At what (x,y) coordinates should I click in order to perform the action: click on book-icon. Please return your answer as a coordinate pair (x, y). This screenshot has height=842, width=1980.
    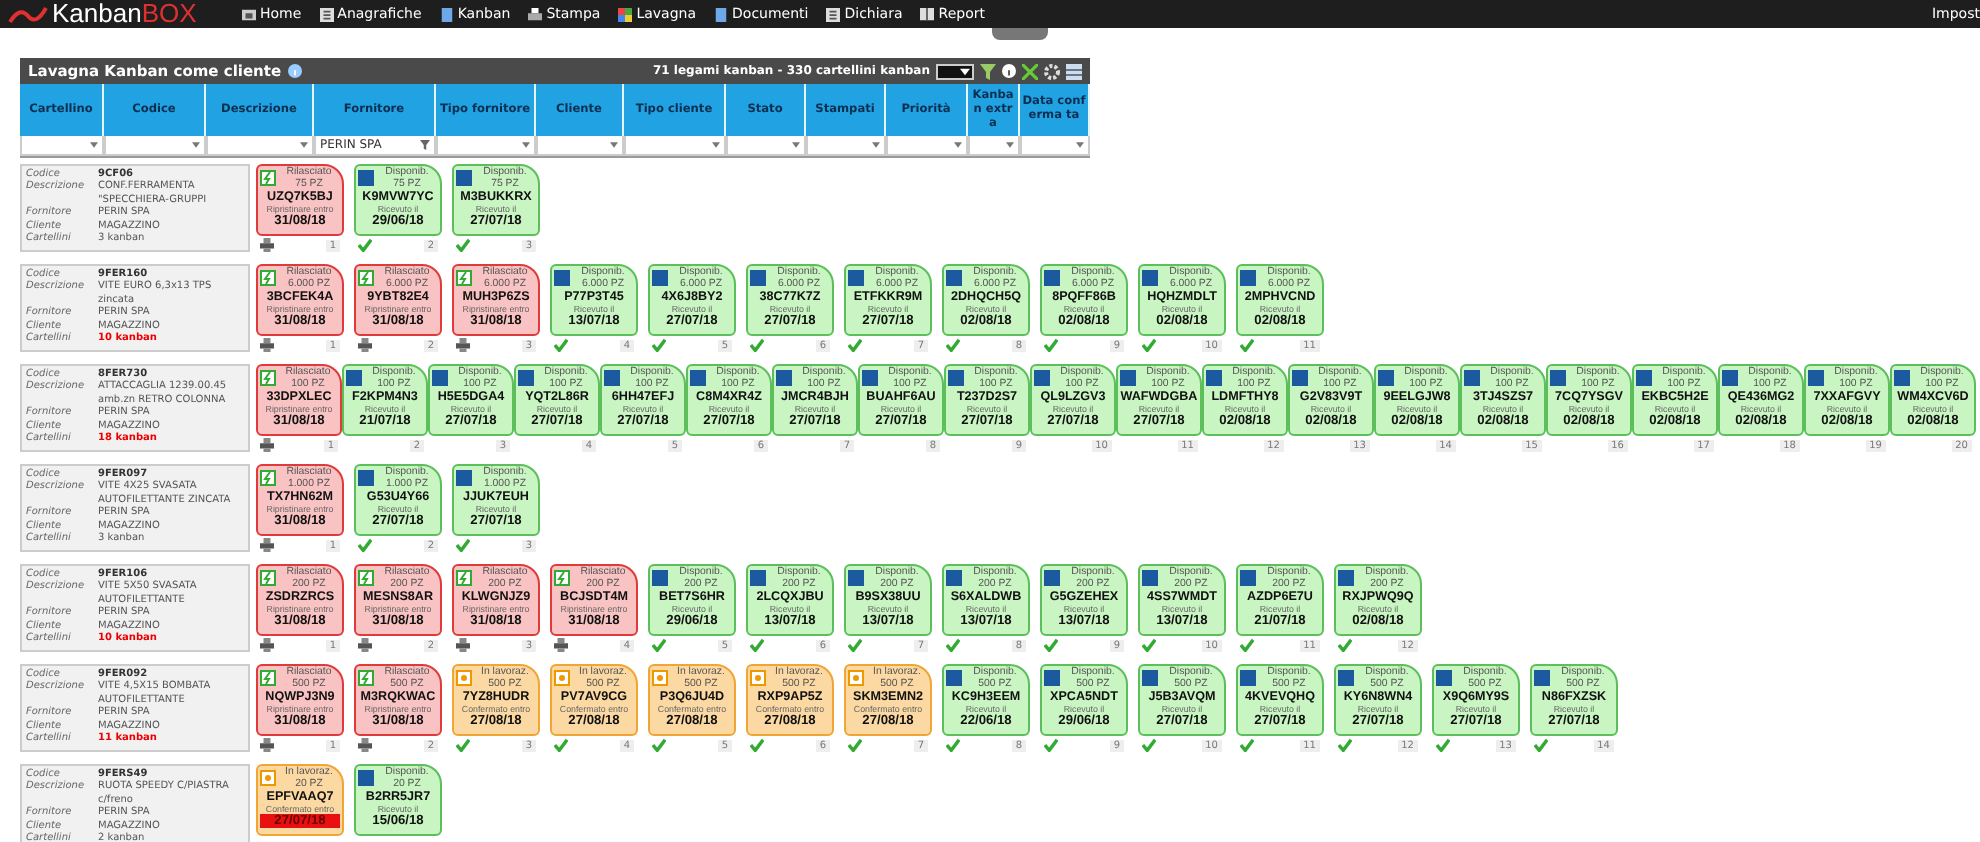
    Looking at the image, I should click on (927, 14).